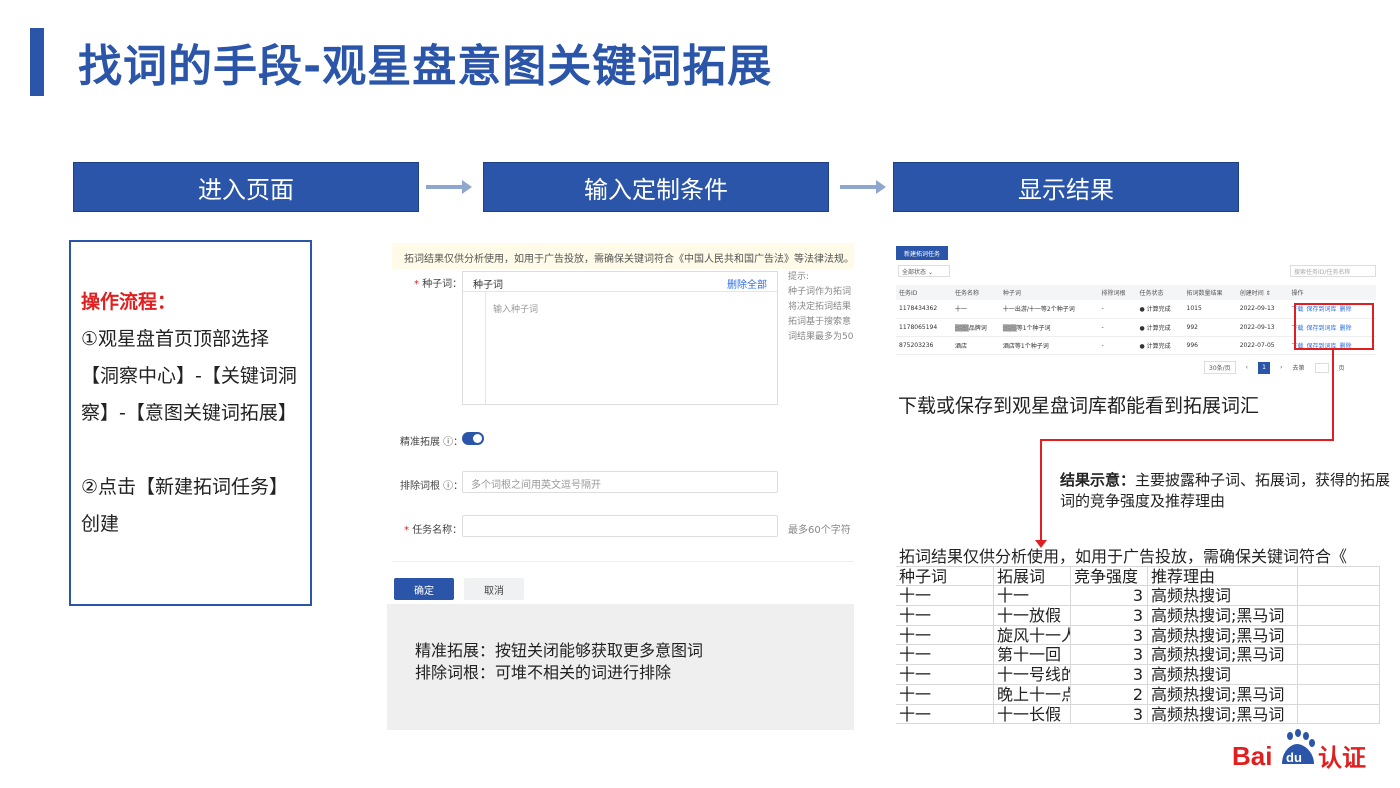  What do you see at coordinates (1342, 758) in the screenshot?
I see `svg-text: 认证` at bounding box center [1342, 758].